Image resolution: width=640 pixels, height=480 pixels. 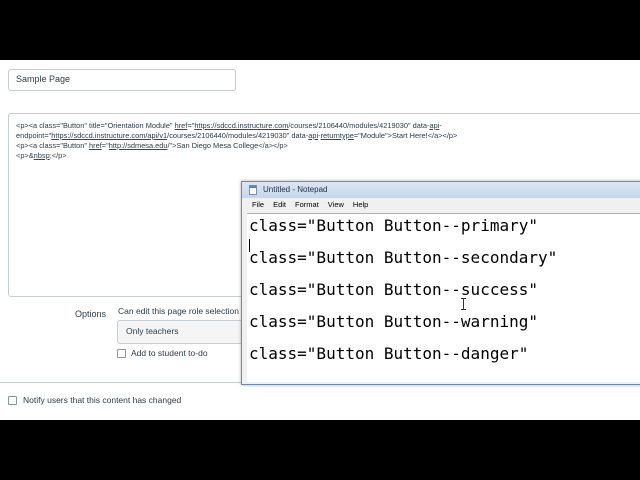 I want to click on menu-help: Help, so click(x=360, y=204).